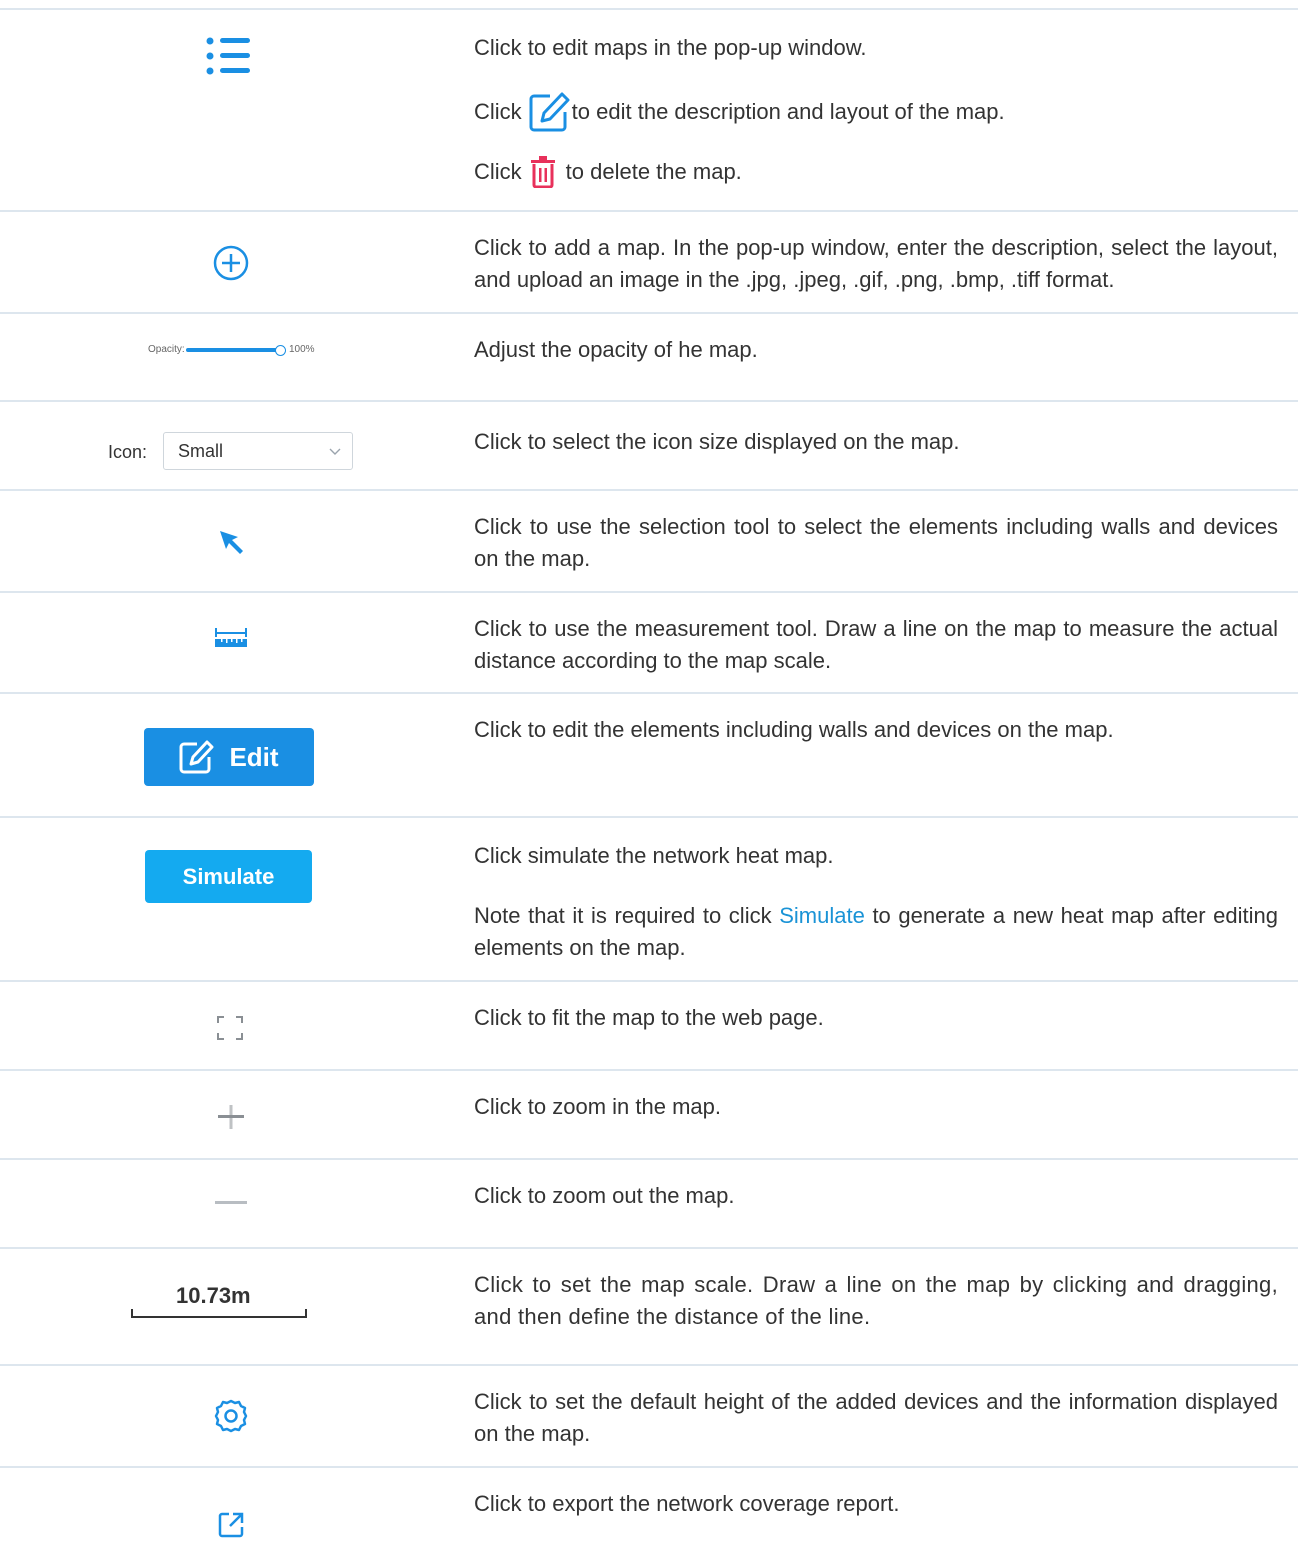  What do you see at coordinates (649, 1017) in the screenshot?
I see `description-text: Click to fit the map to the web page.` at bounding box center [649, 1017].